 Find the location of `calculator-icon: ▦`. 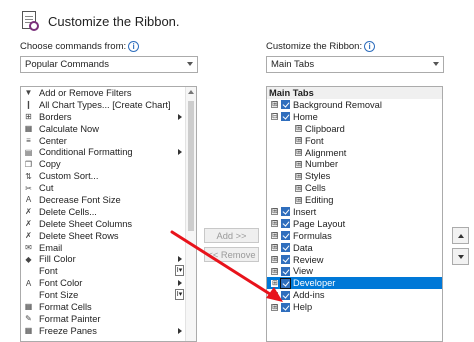

calculator-icon: ▦ is located at coordinates (28, 129).